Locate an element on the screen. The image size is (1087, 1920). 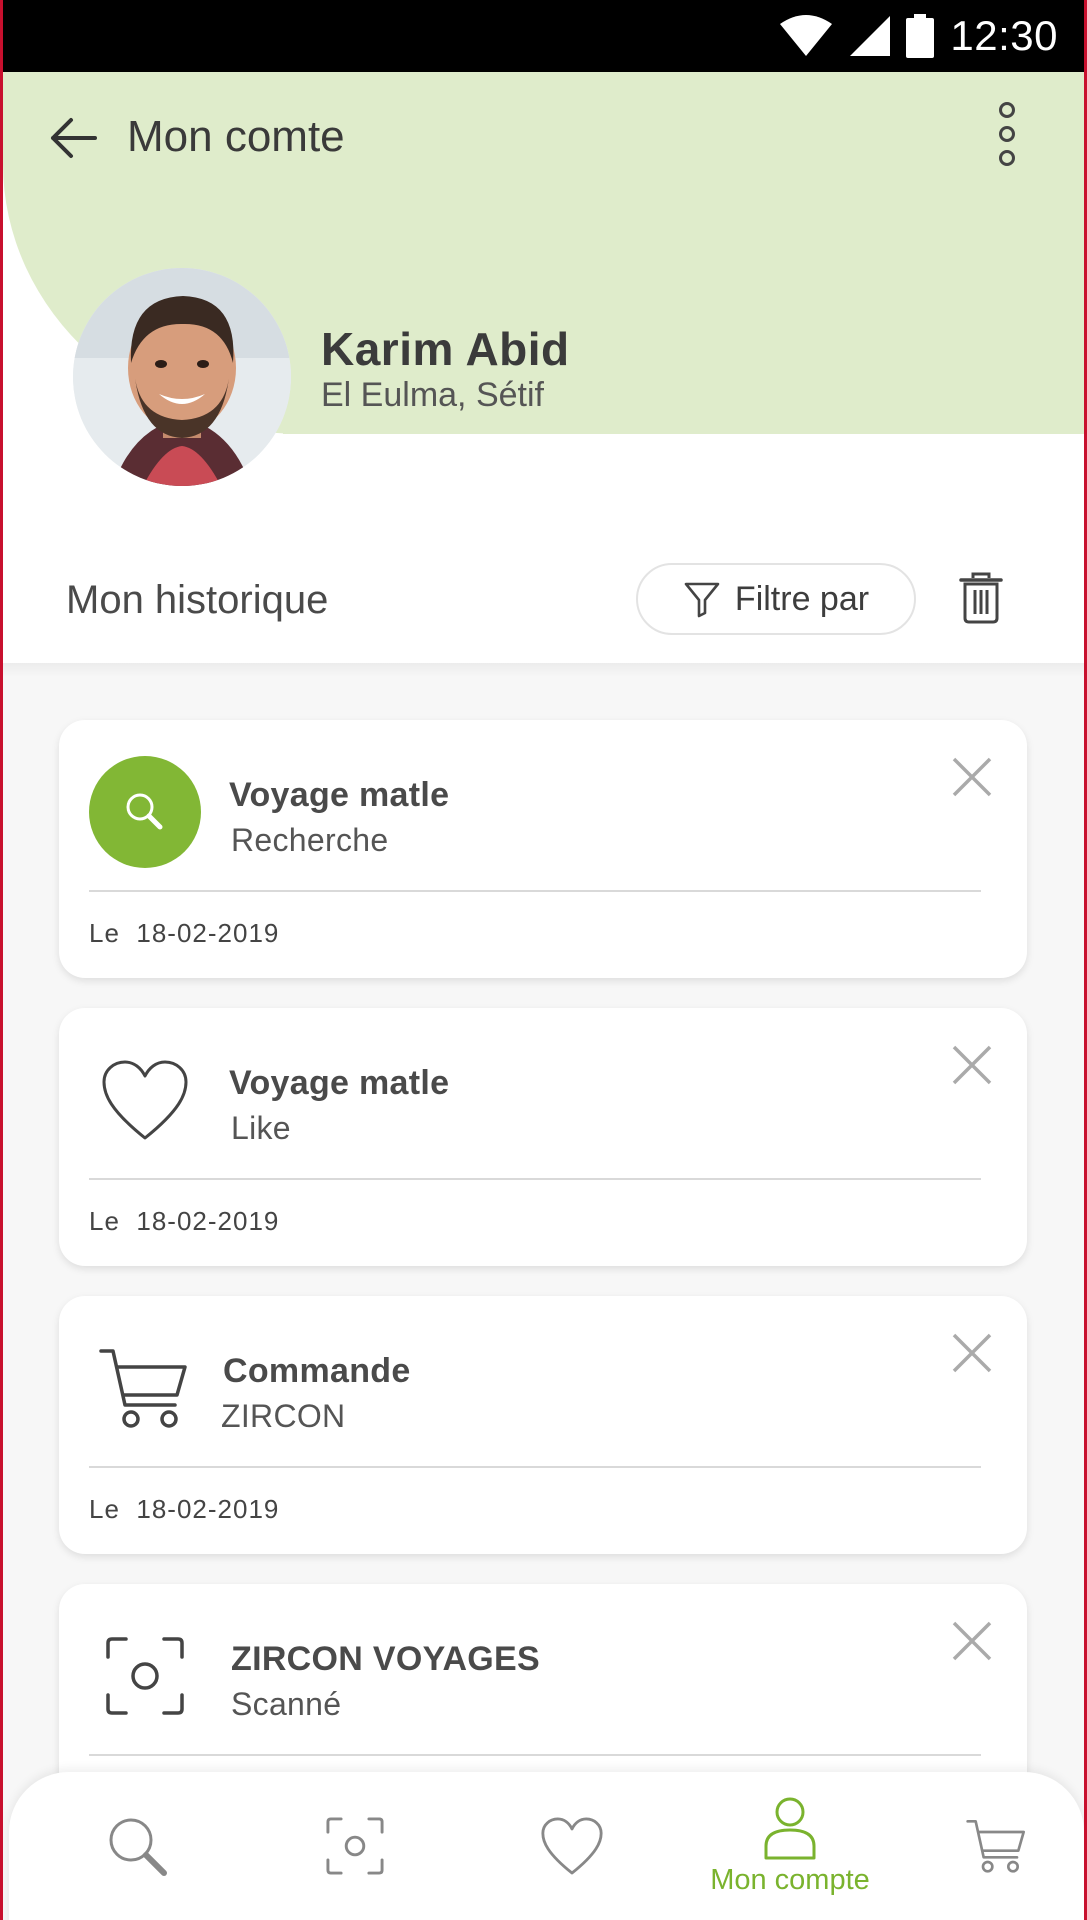
nav-item-account: Mon compte is located at coordinates (790, 1846).